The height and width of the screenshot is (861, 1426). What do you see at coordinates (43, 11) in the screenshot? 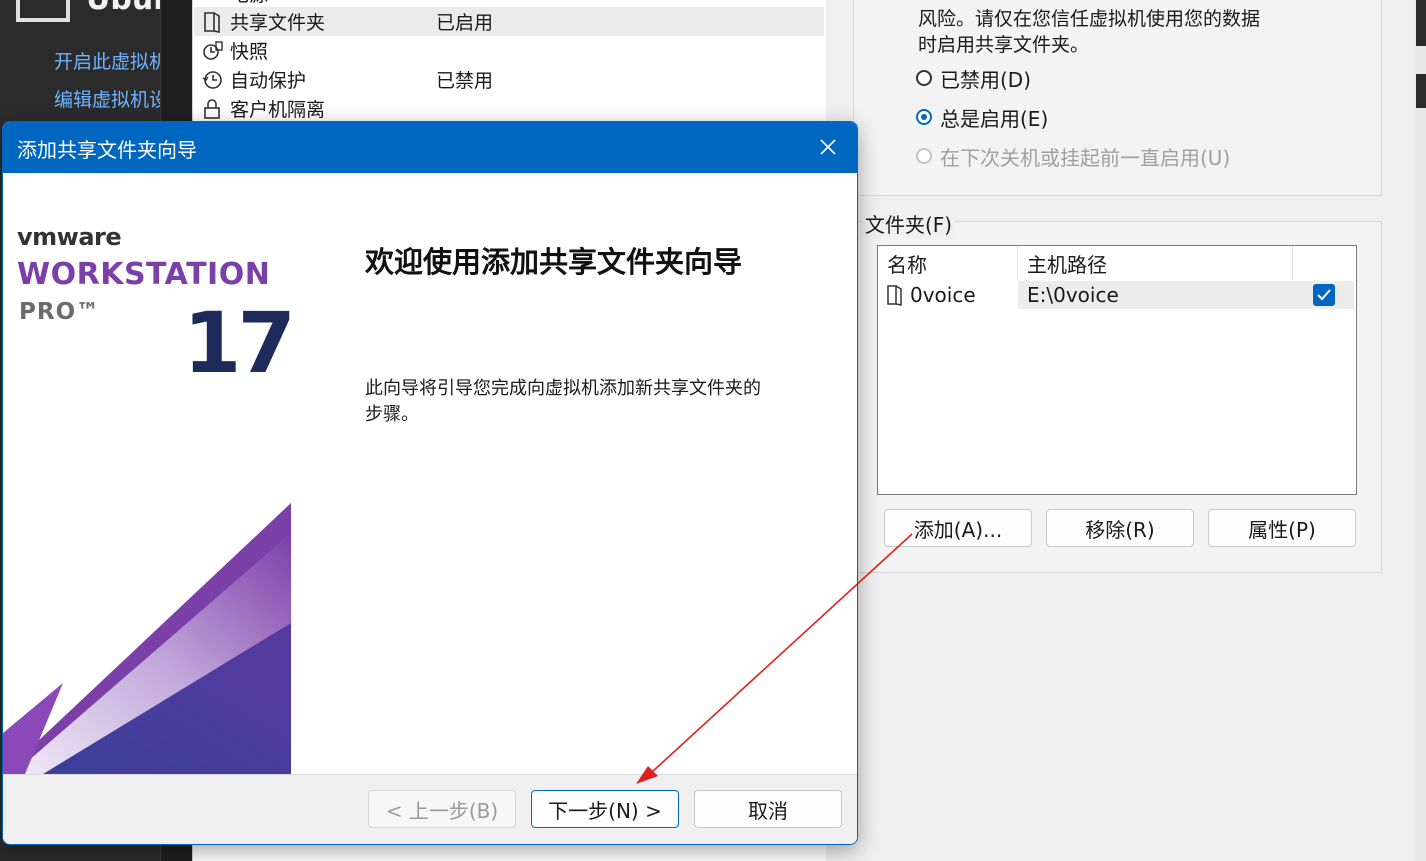
I see `vm-tab-icon` at bounding box center [43, 11].